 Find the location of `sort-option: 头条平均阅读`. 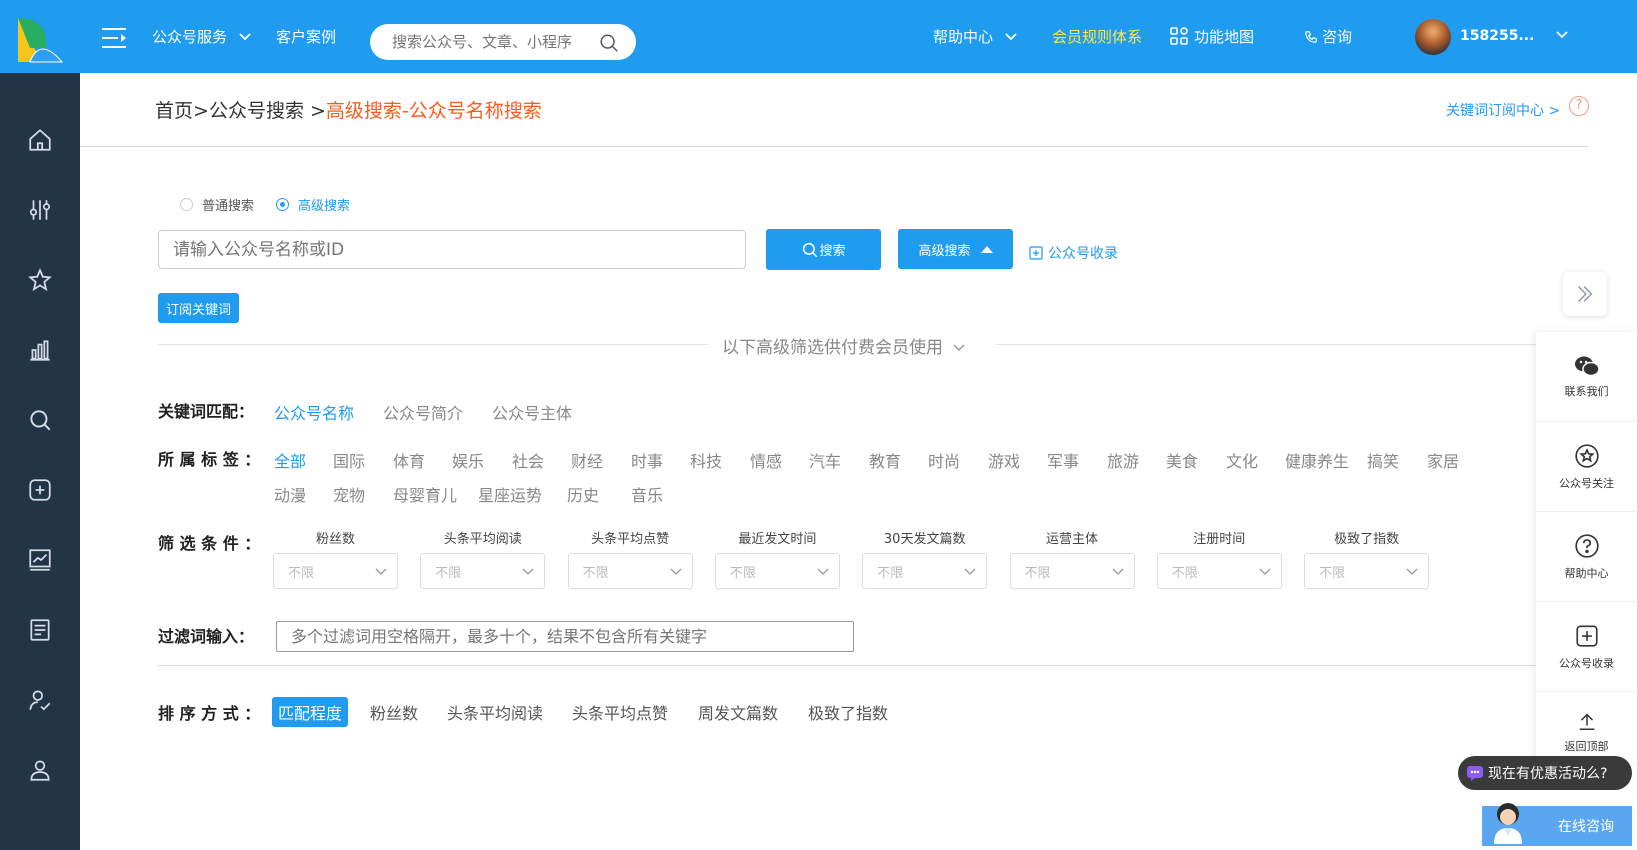

sort-option: 头条平均阅读 is located at coordinates (495, 712).